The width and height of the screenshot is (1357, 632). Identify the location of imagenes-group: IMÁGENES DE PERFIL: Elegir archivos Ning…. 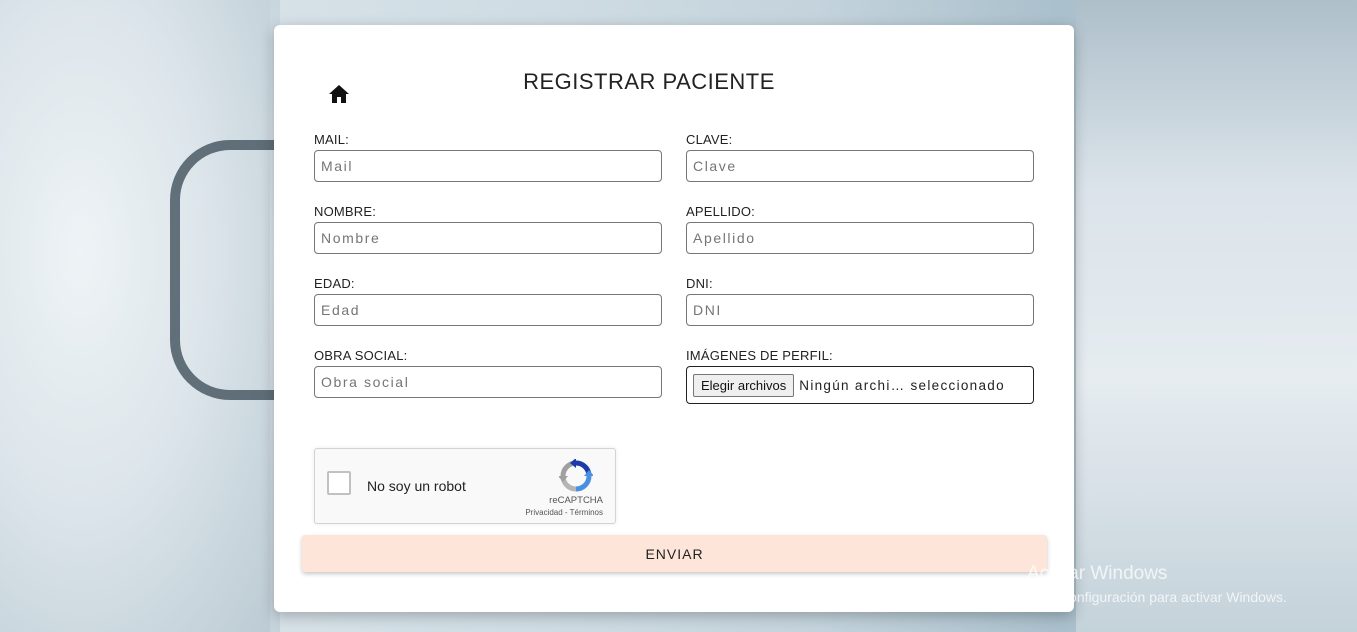
(860, 376).